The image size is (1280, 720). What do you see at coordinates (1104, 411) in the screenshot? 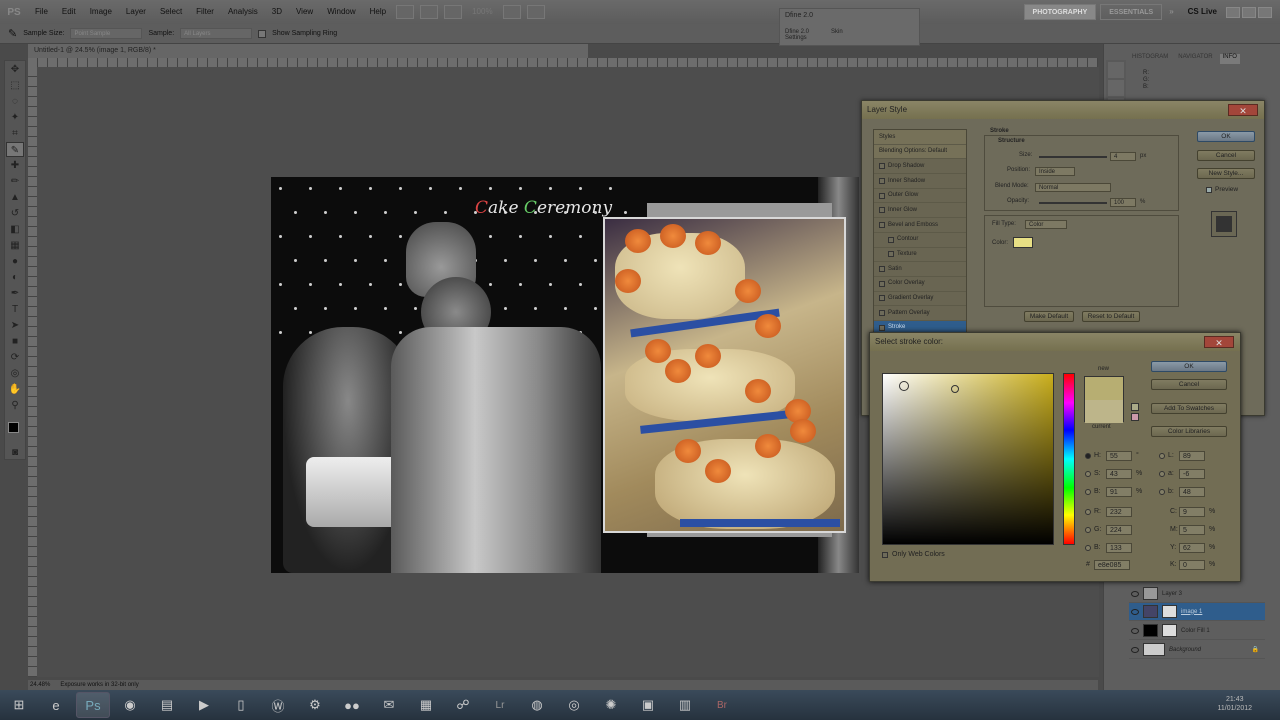
I see `current-color-swatch` at bounding box center [1104, 411].